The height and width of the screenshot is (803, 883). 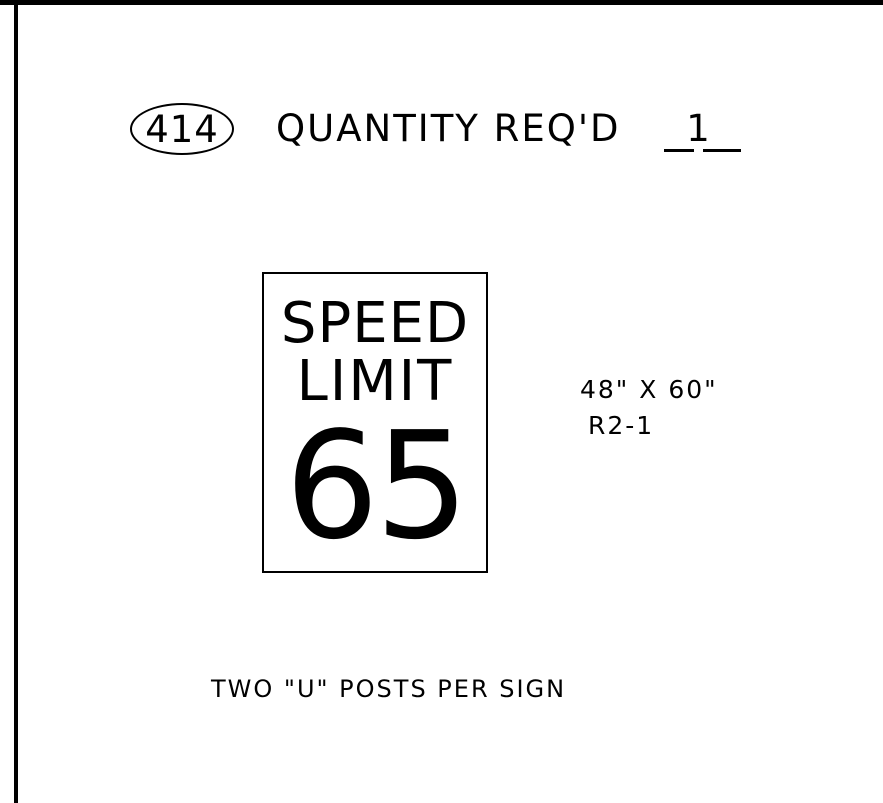 What do you see at coordinates (375, 323) in the screenshot?
I see `sign-line-speed: SPEED` at bounding box center [375, 323].